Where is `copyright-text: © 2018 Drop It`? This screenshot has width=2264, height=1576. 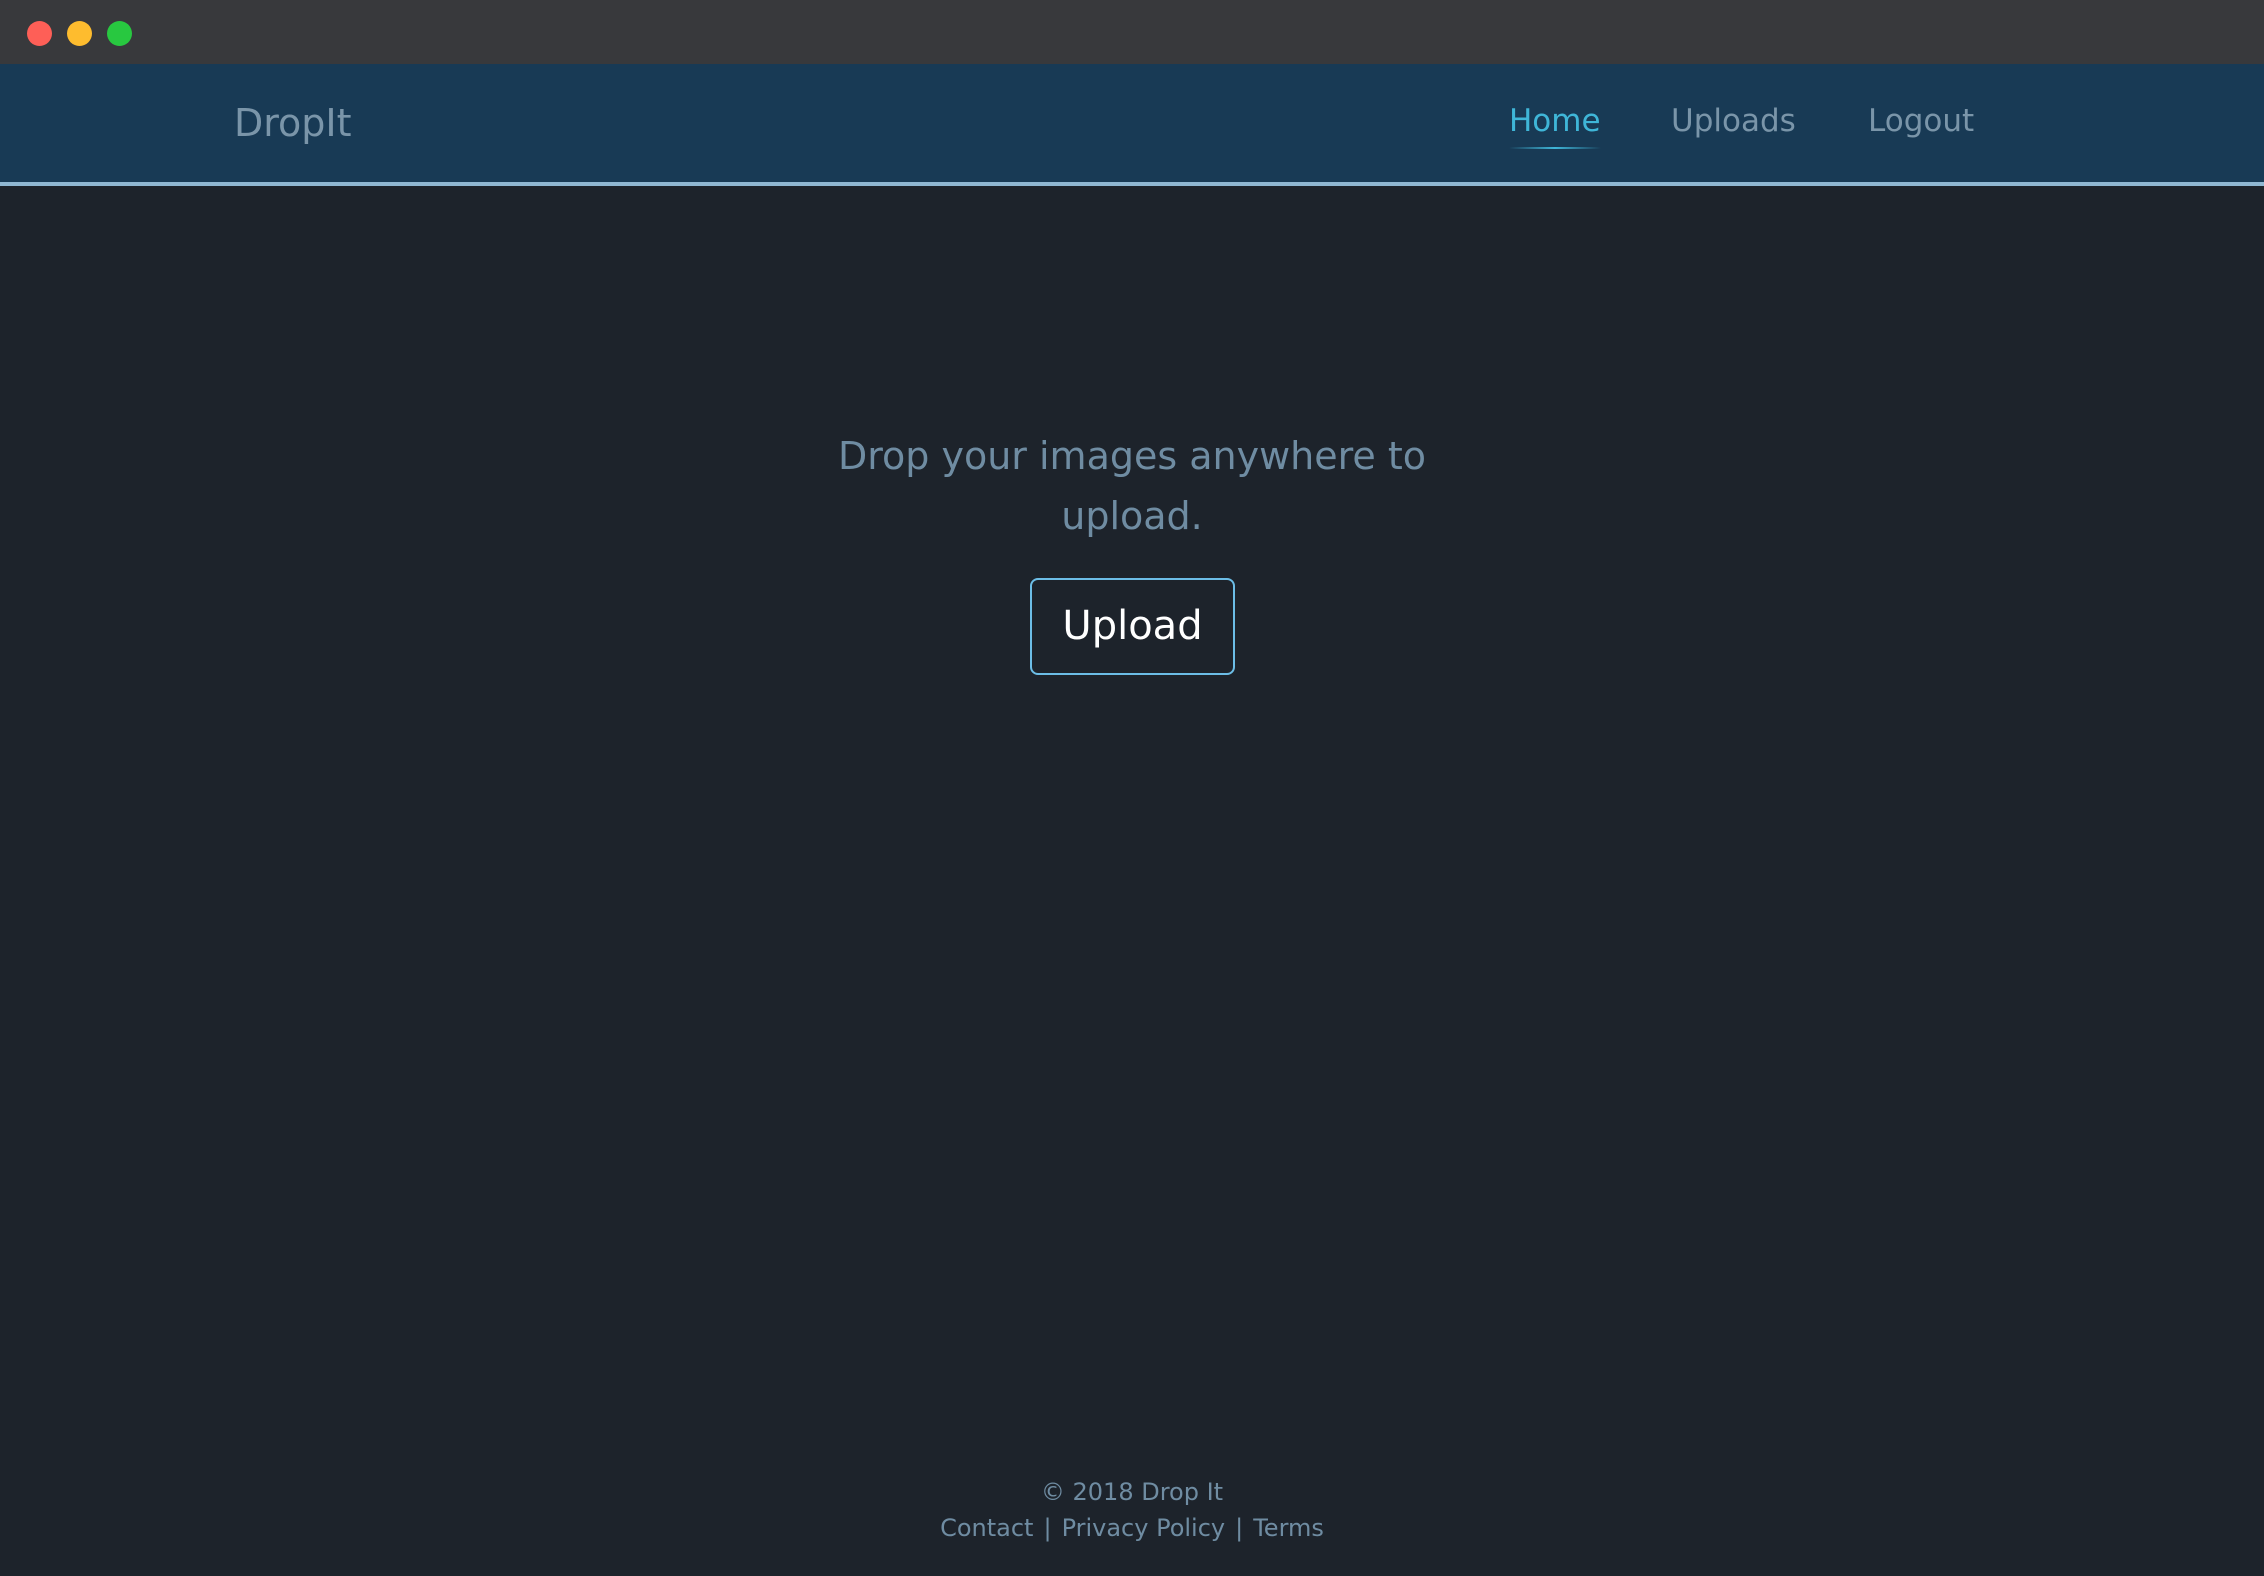 copyright-text: © 2018 Drop It is located at coordinates (1132, 1492).